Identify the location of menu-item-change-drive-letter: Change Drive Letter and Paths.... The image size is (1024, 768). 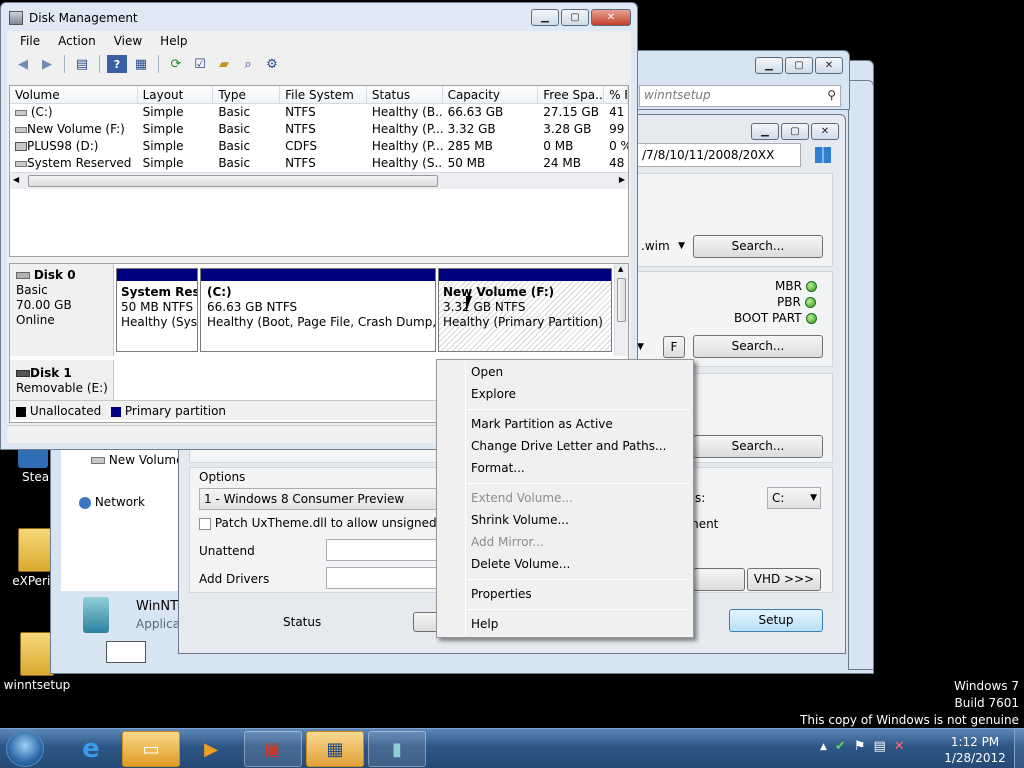
(568, 446).